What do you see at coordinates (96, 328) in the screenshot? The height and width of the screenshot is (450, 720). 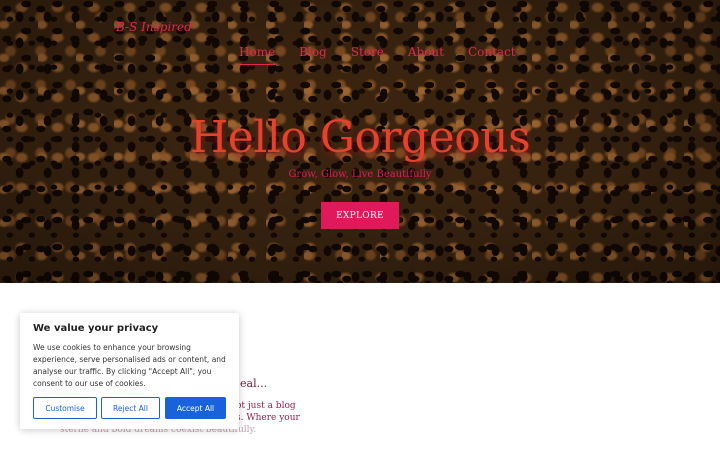 I see `cookie-title: We value your privacy` at bounding box center [96, 328].